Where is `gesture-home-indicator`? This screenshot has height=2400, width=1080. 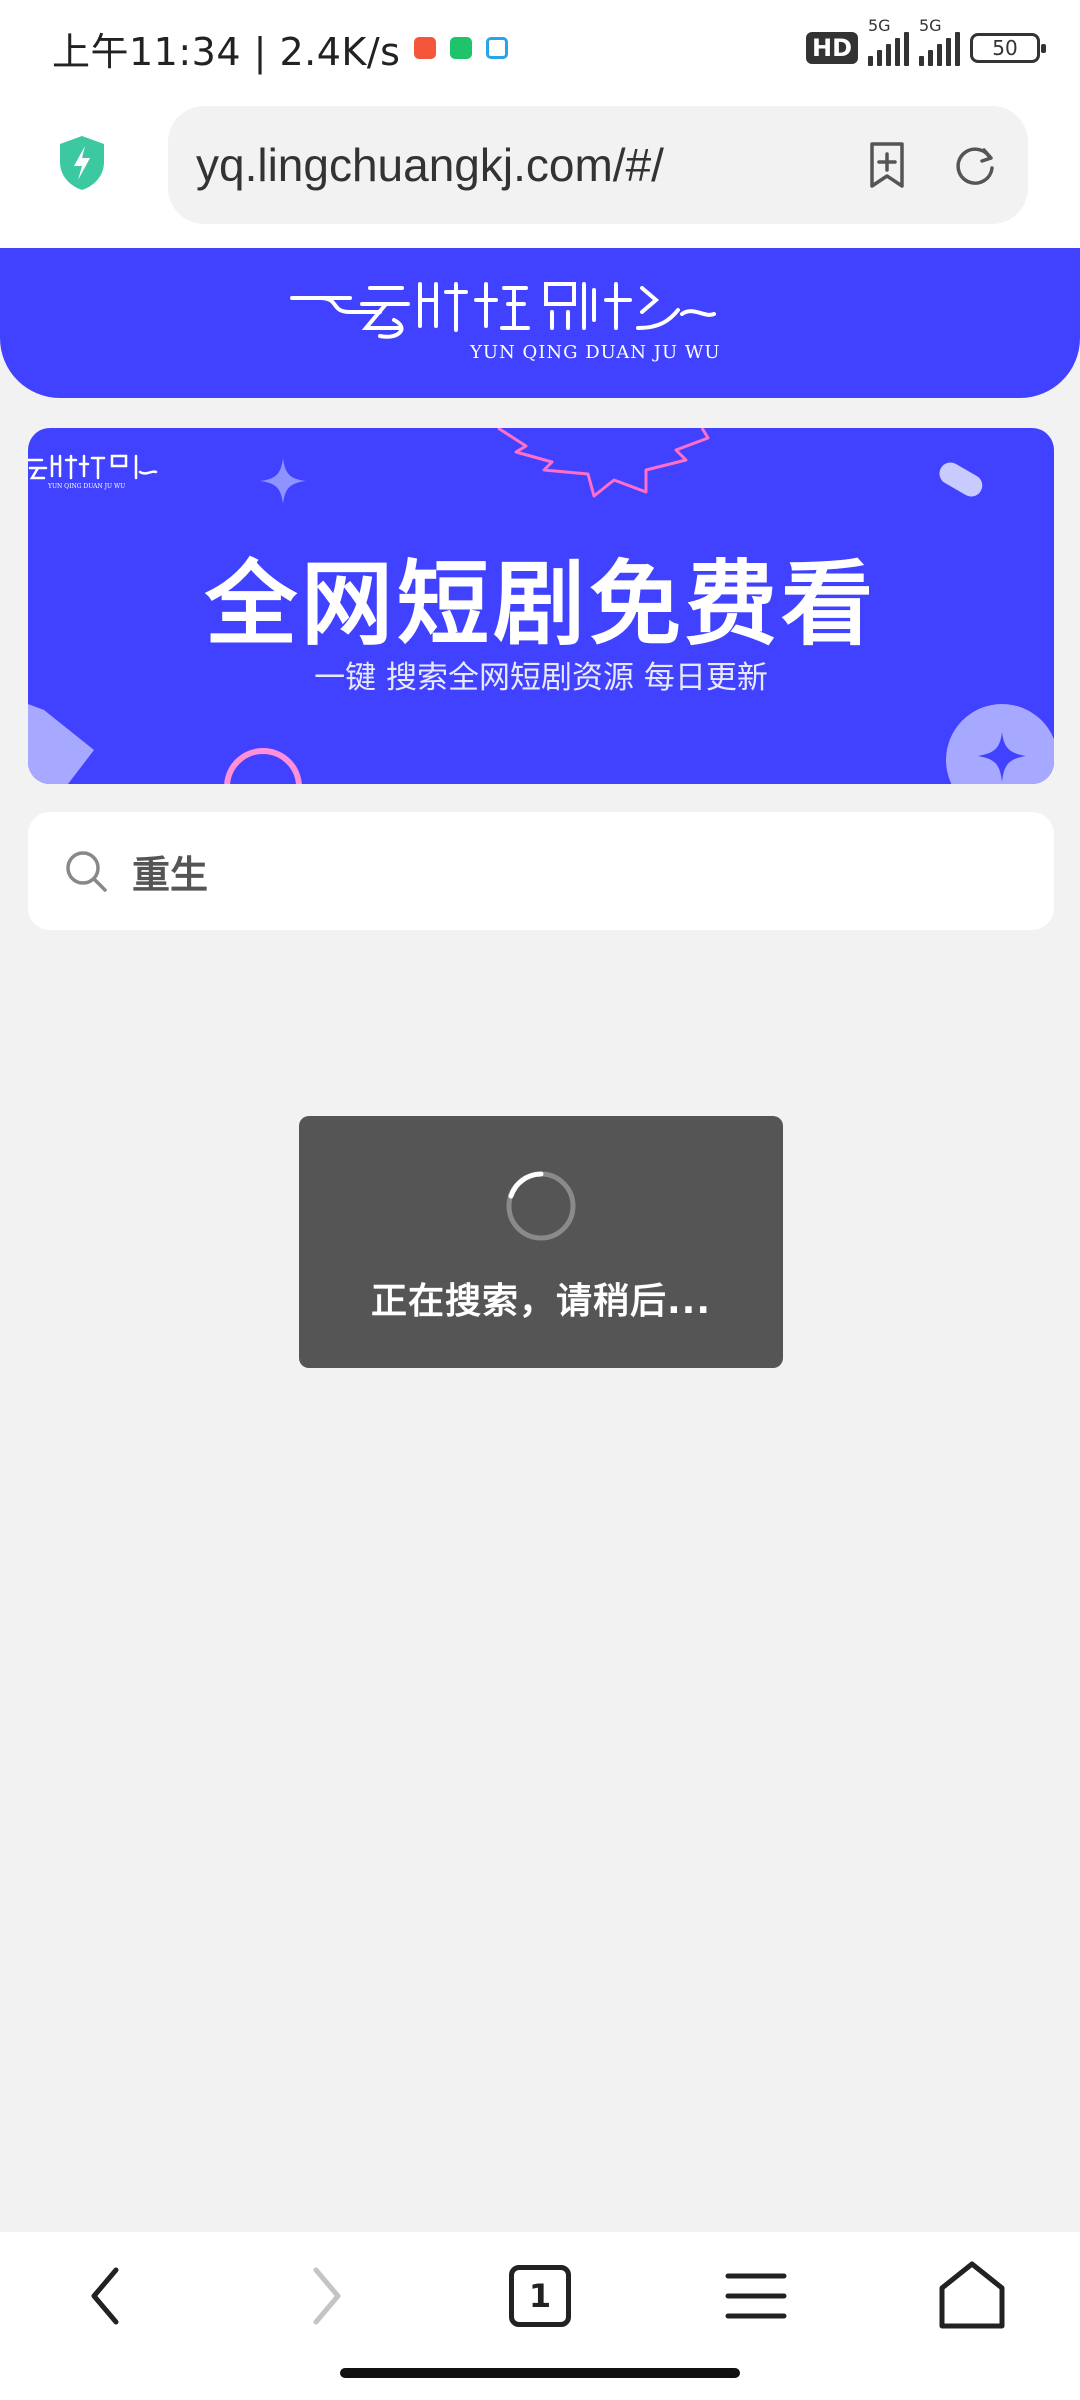 gesture-home-indicator is located at coordinates (540, 2373).